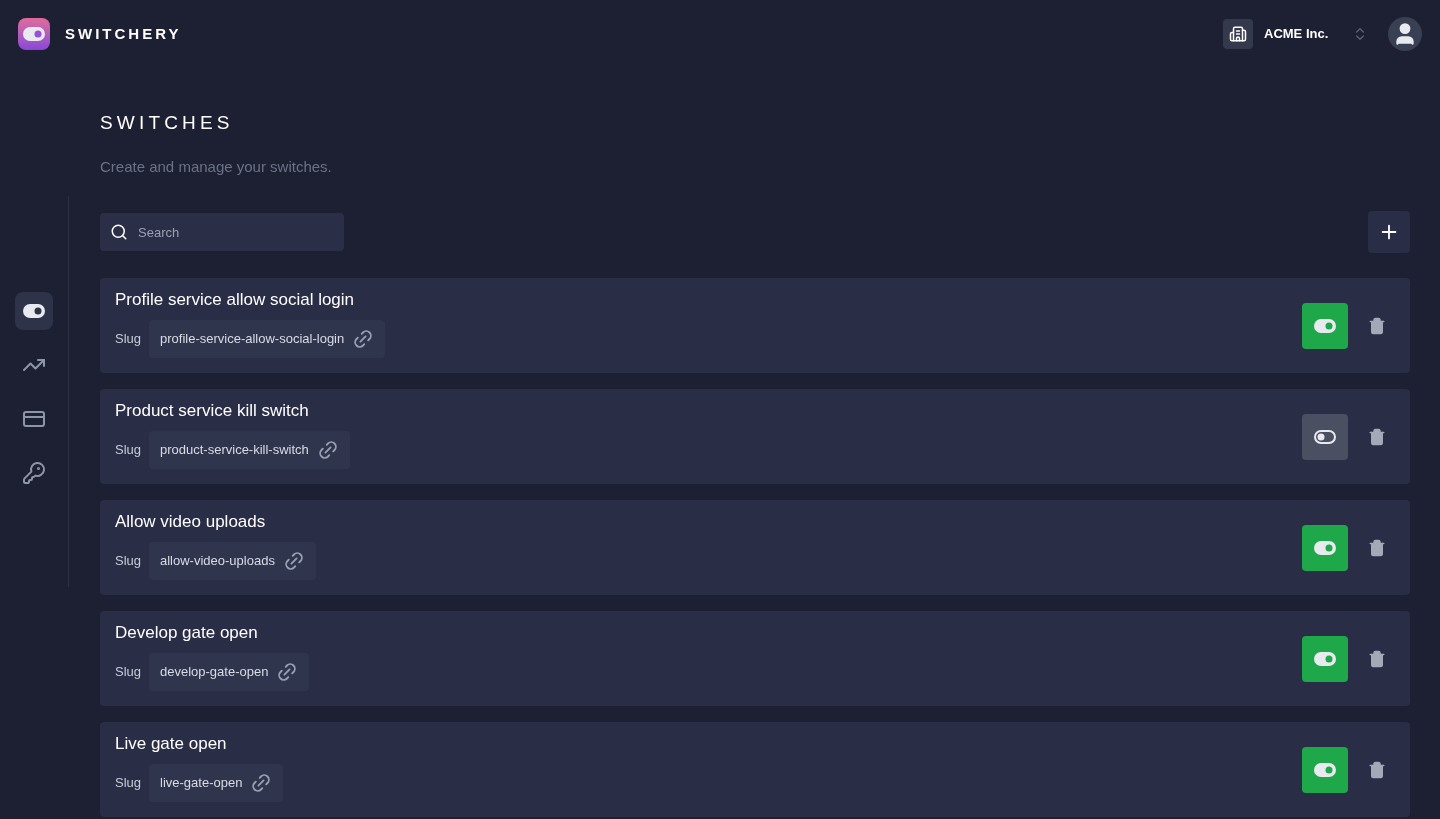 The width and height of the screenshot is (1440, 819). What do you see at coordinates (234, 450) in the screenshot?
I see `slug-text: product-service-kill-switch` at bounding box center [234, 450].